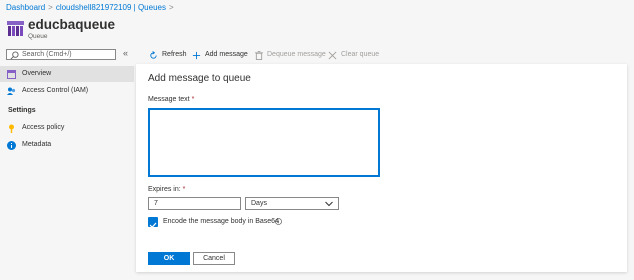 The width and height of the screenshot is (634, 280). What do you see at coordinates (259, 55) in the screenshot?
I see `trash-icon` at bounding box center [259, 55].